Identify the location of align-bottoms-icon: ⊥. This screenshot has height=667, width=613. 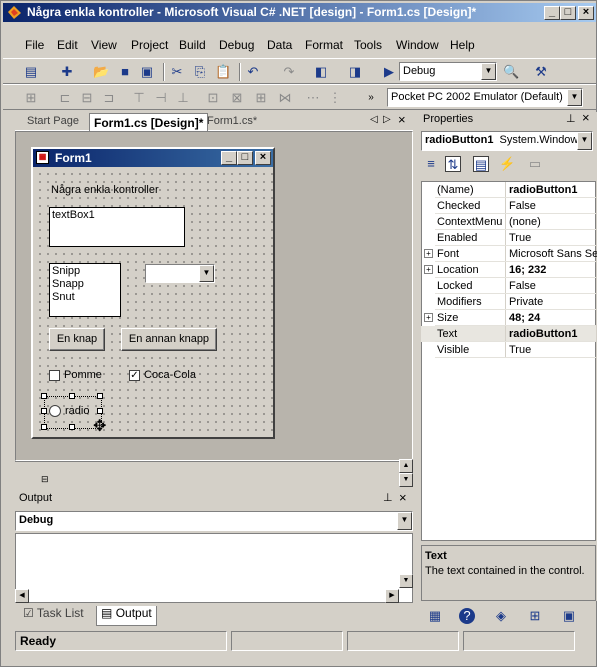
(183, 98).